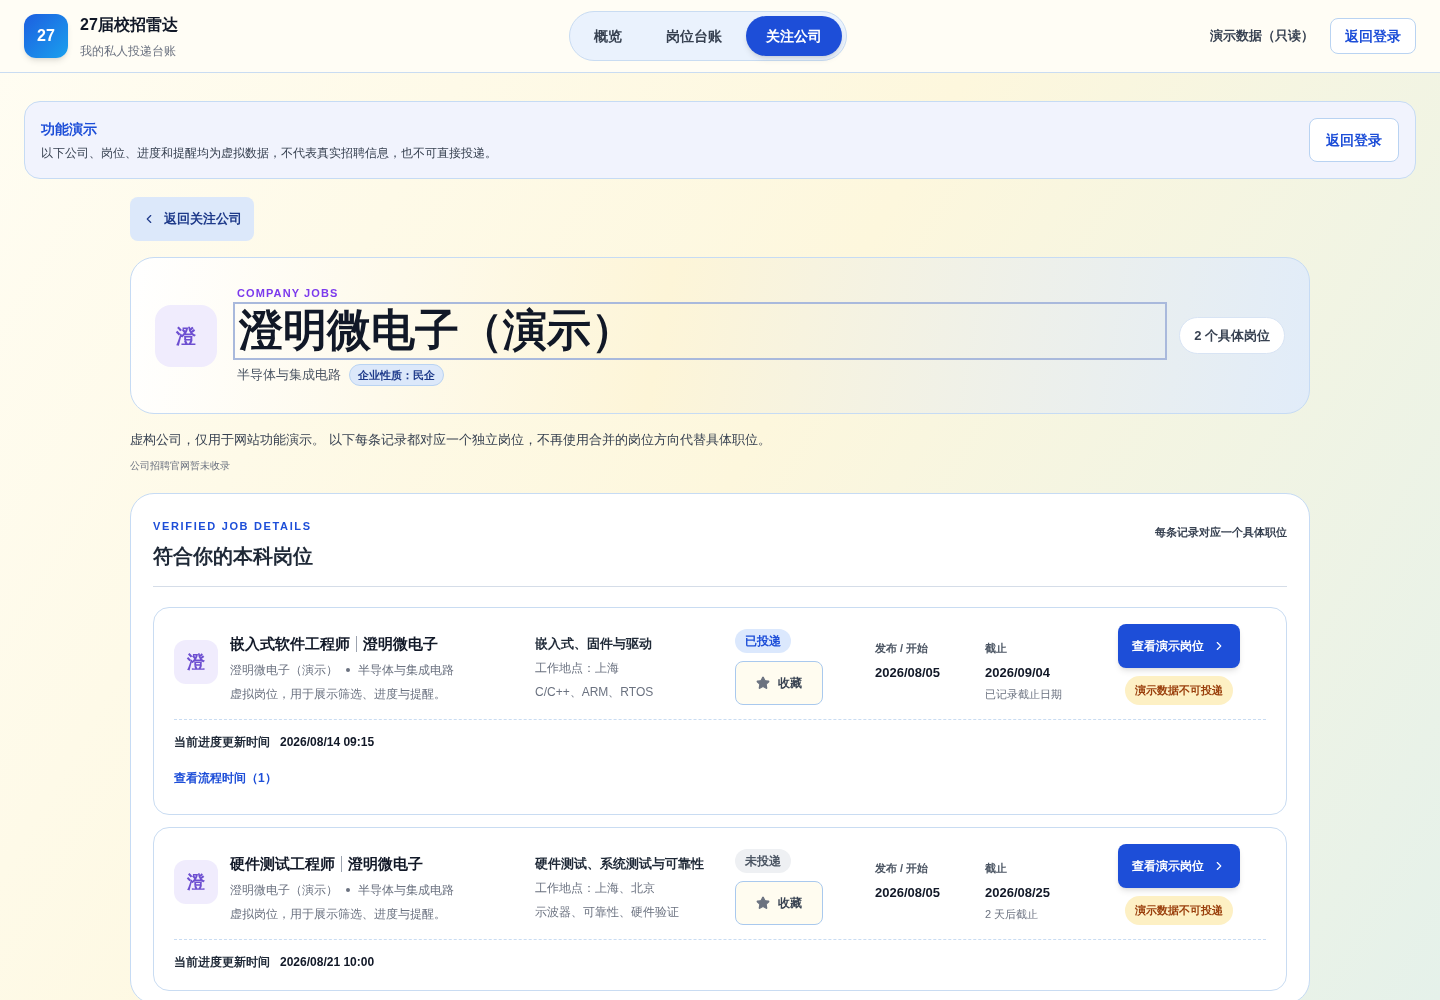 The width and height of the screenshot is (1440, 1000). Describe the element at coordinates (607, 36) in the screenshot. I see `nav-tab: 概览` at that location.